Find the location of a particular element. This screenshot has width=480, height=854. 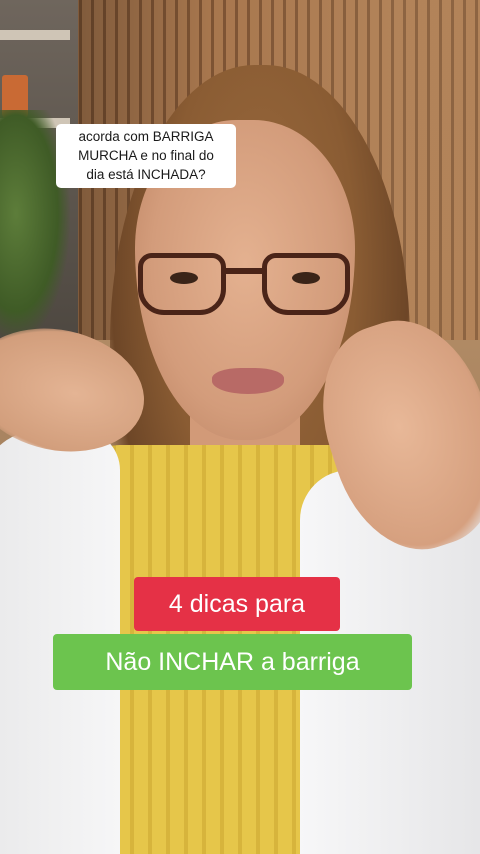

glasses-bridge is located at coordinates (244, 271).